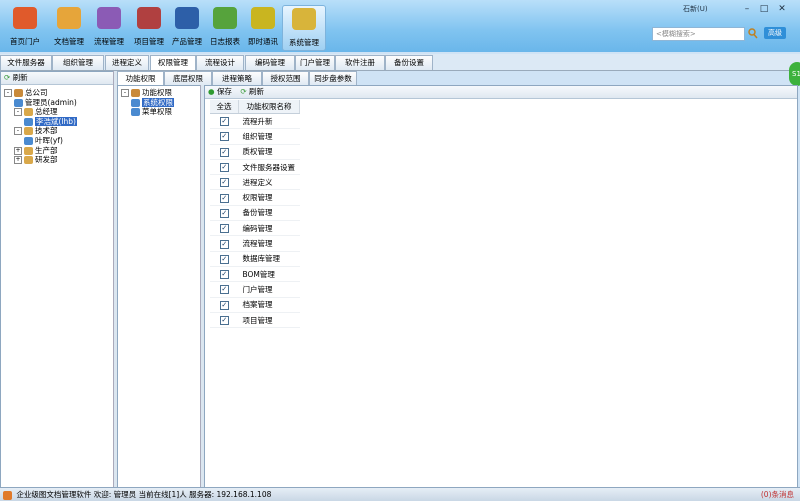 The width and height of the screenshot is (800, 501). Describe the element at coordinates (269, 197) in the screenshot. I see `permission-name: 权限管理` at that location.